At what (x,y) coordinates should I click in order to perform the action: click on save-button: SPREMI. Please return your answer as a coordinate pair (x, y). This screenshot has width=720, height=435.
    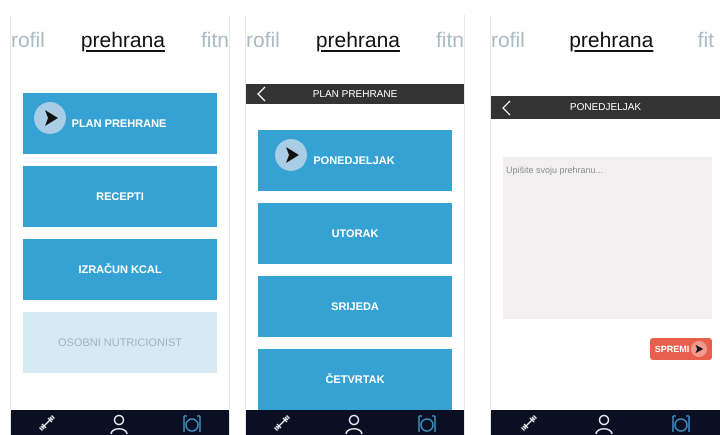
    Looking at the image, I should click on (681, 349).